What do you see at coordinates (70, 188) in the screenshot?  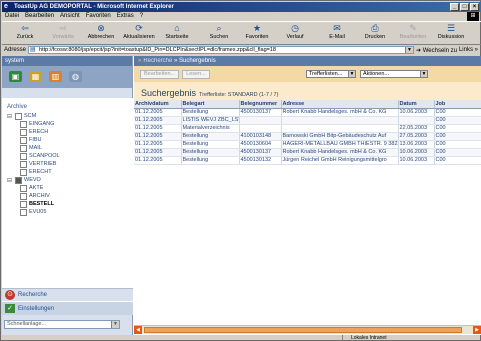 I see `tree-node-akte: AKTE` at bounding box center [70, 188].